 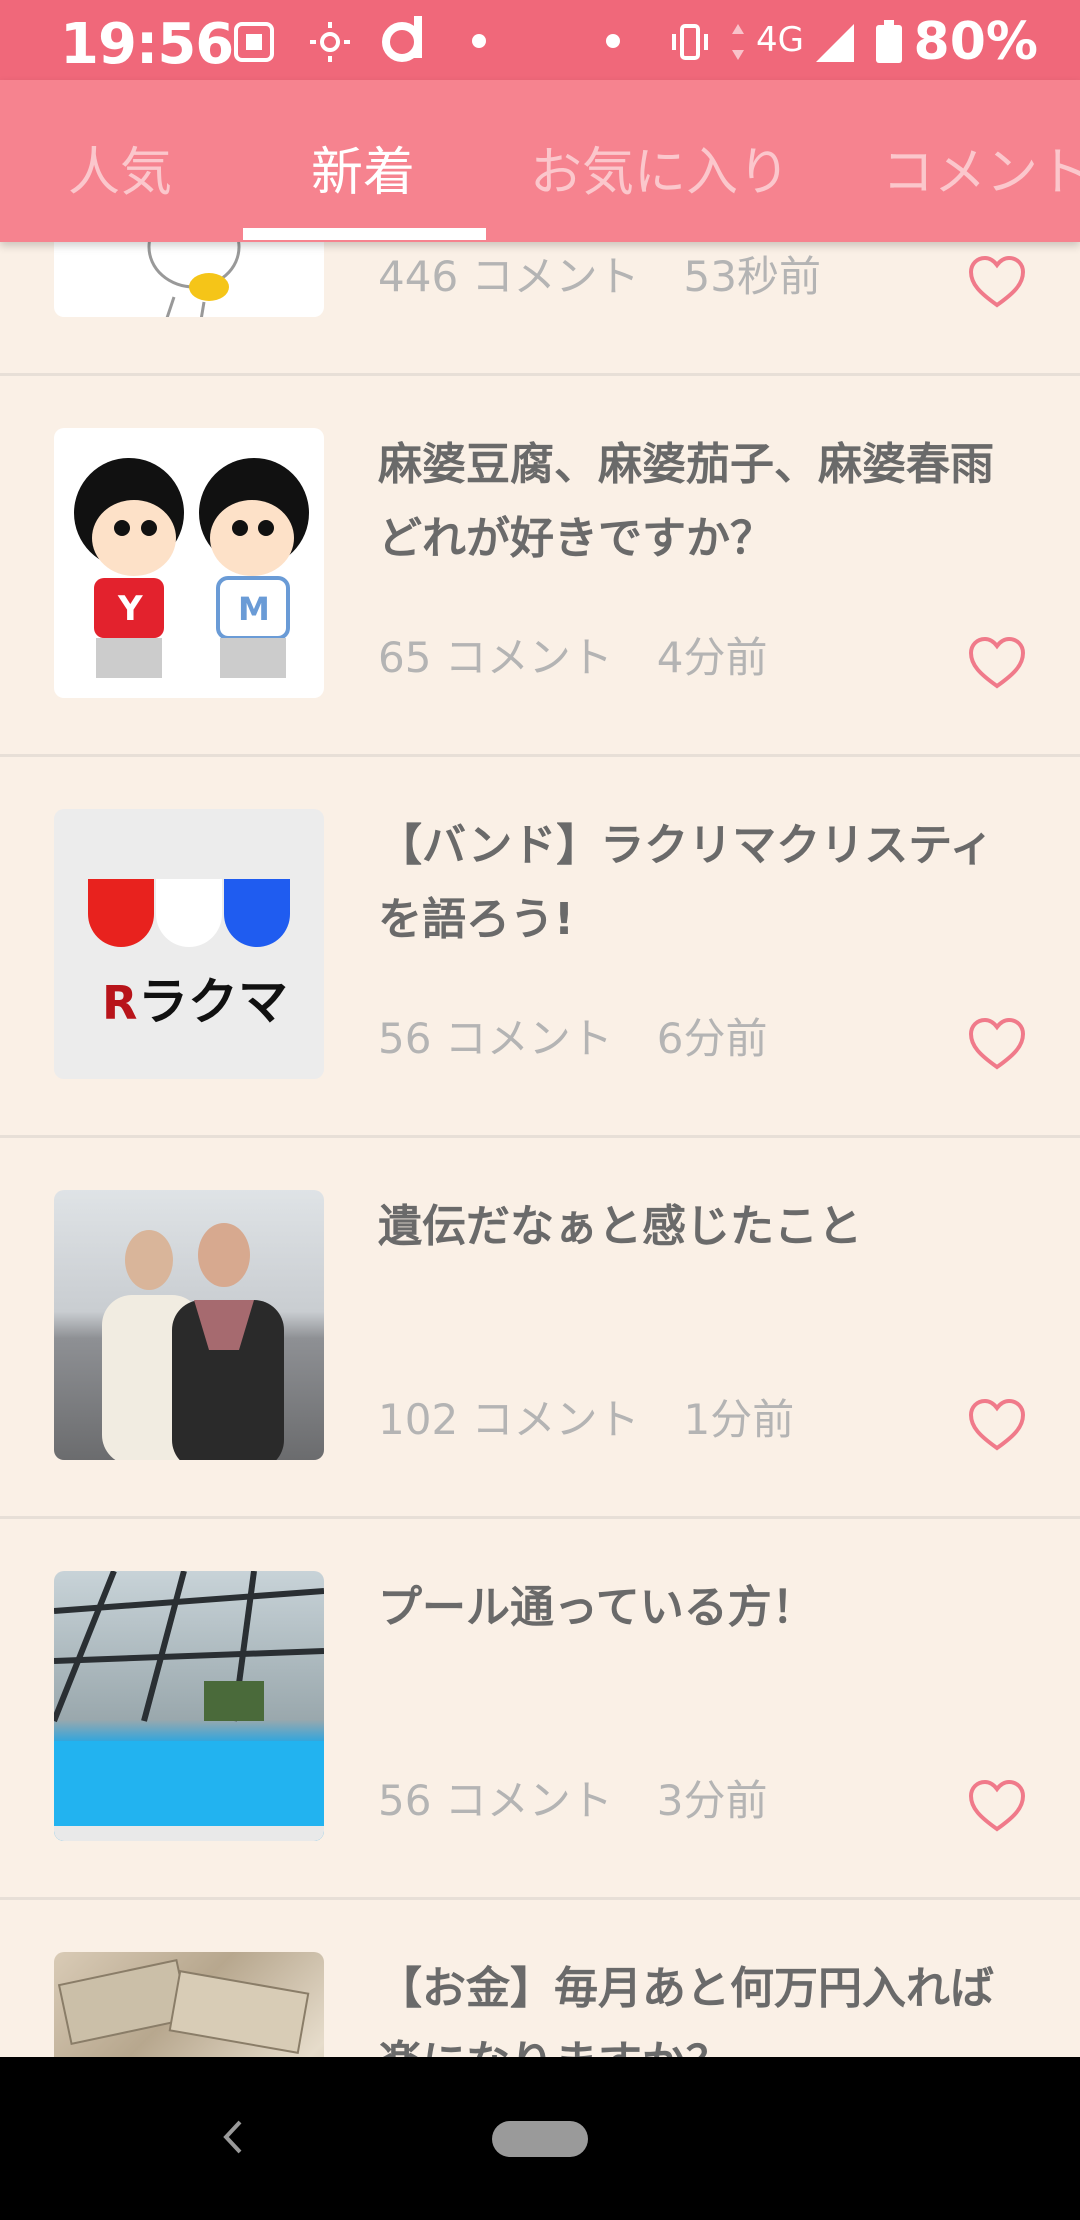 What do you see at coordinates (975, 42) in the screenshot?
I see `battery-percent: 80%` at bounding box center [975, 42].